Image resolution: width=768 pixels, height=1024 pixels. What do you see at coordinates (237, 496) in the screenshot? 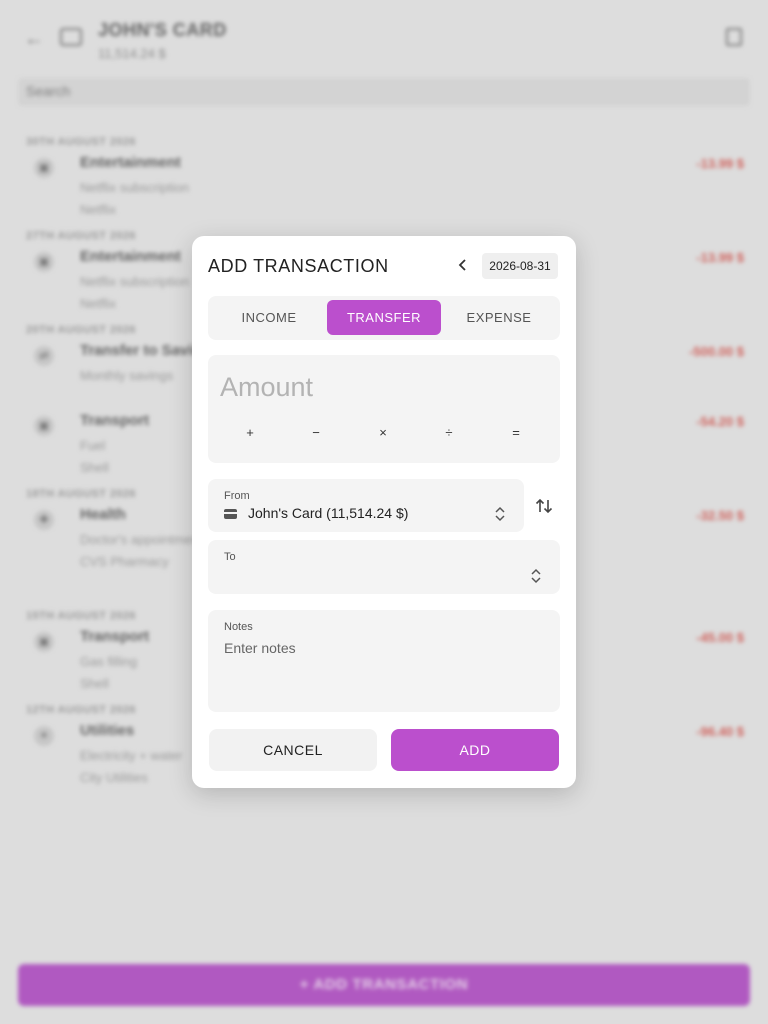
I see `from-label: From` at bounding box center [237, 496].